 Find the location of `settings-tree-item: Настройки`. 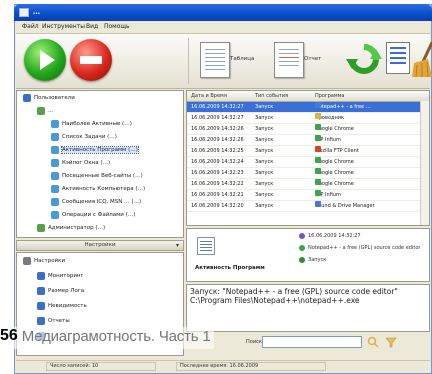

settings-tree-item: Настройки is located at coordinates (44, 262).